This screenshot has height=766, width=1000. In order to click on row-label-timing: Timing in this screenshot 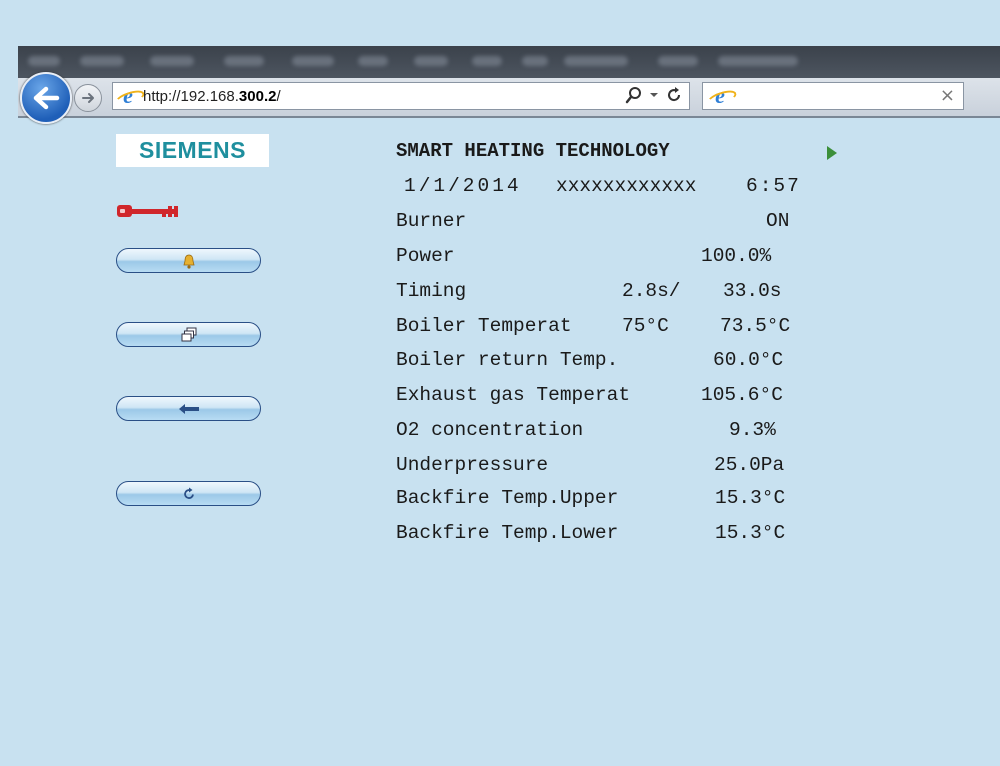, I will do `click(431, 291)`.